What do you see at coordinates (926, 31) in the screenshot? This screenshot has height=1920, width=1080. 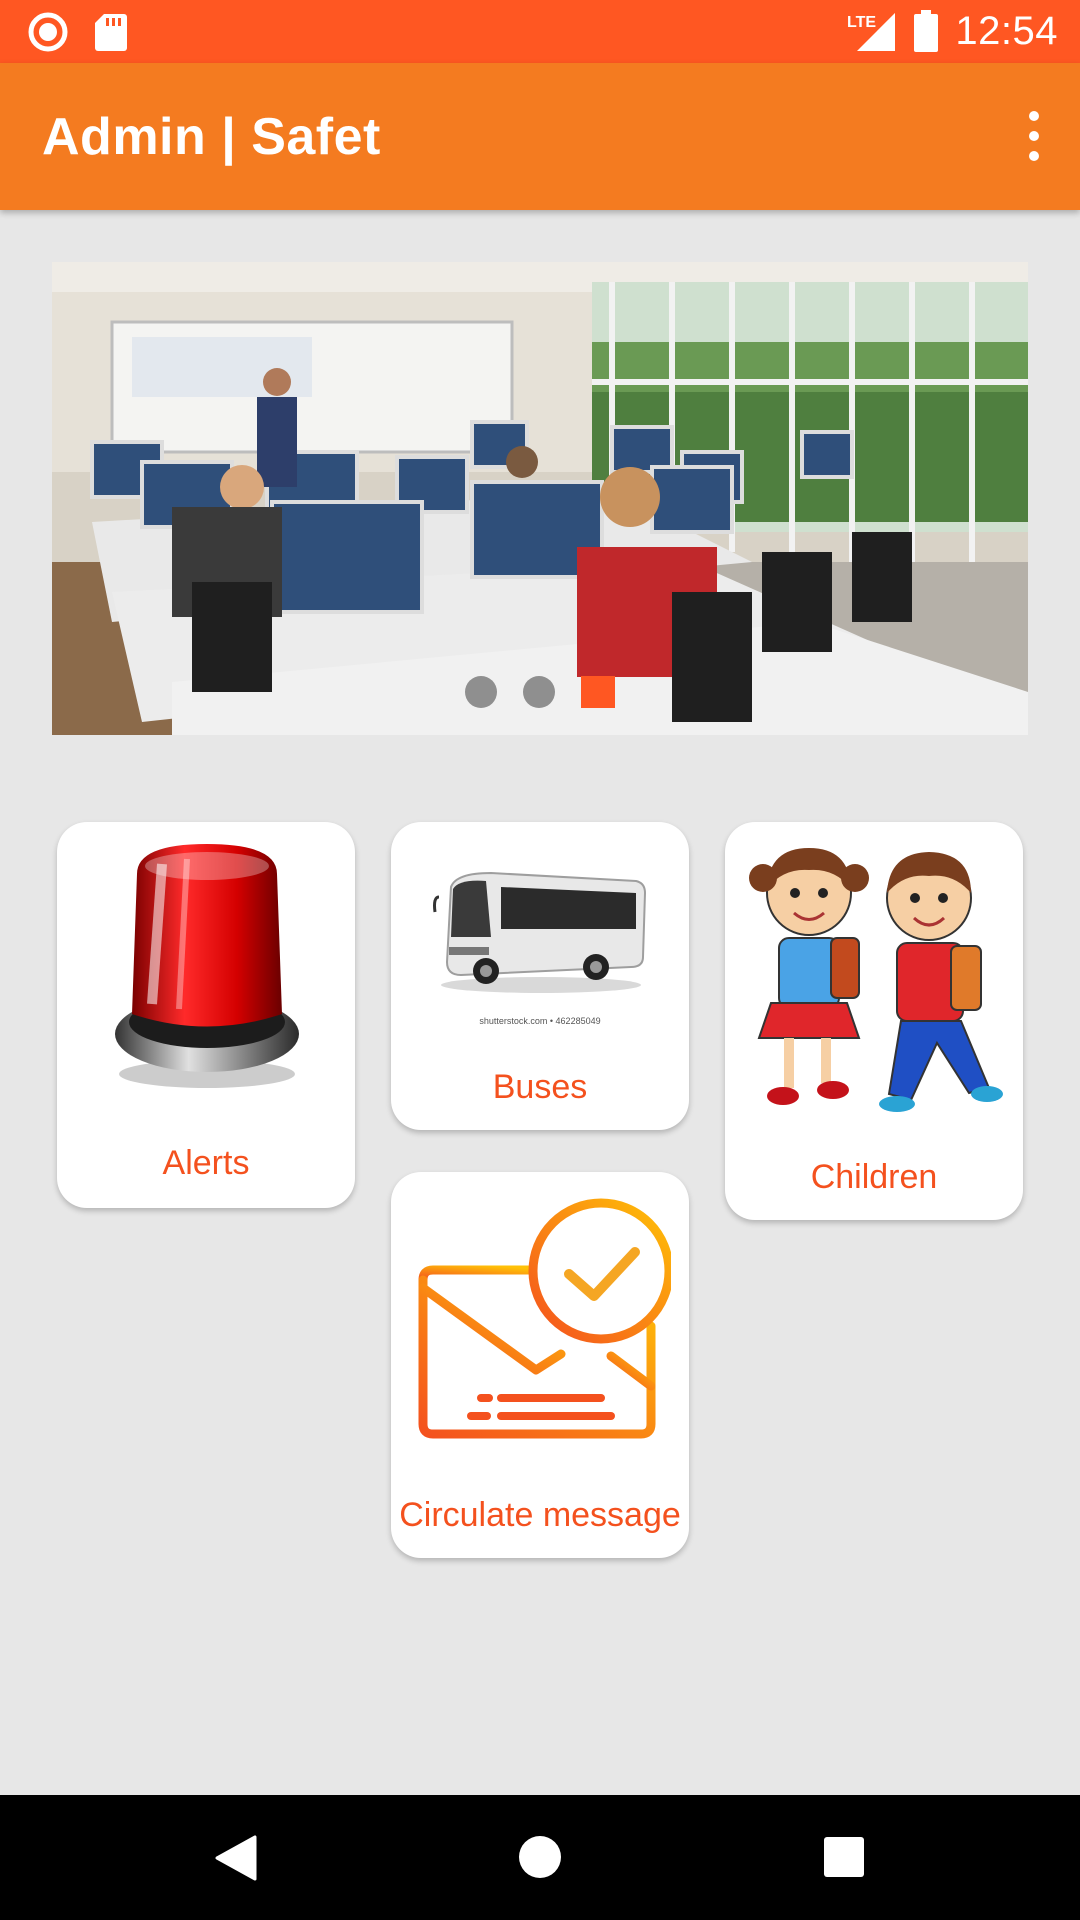 I see `battery-icon` at bounding box center [926, 31].